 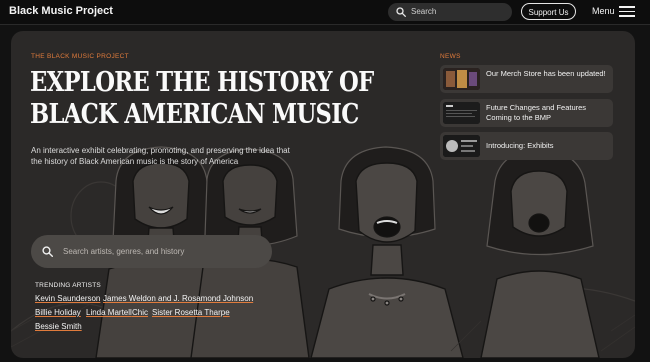 I want to click on support-us-button: Support Us, so click(x=548, y=11).